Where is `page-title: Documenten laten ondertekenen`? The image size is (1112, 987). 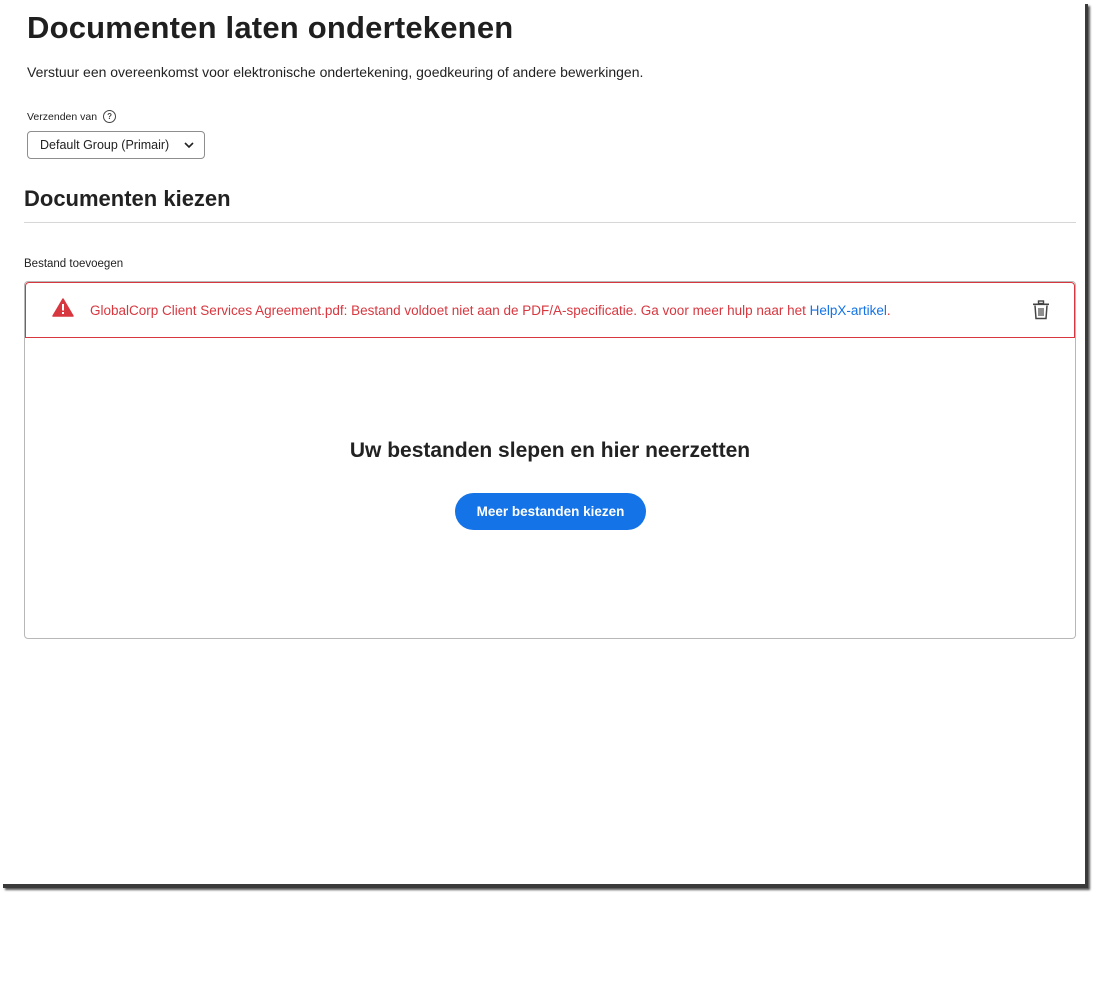
page-title: Documenten laten ondertekenen is located at coordinates (270, 27).